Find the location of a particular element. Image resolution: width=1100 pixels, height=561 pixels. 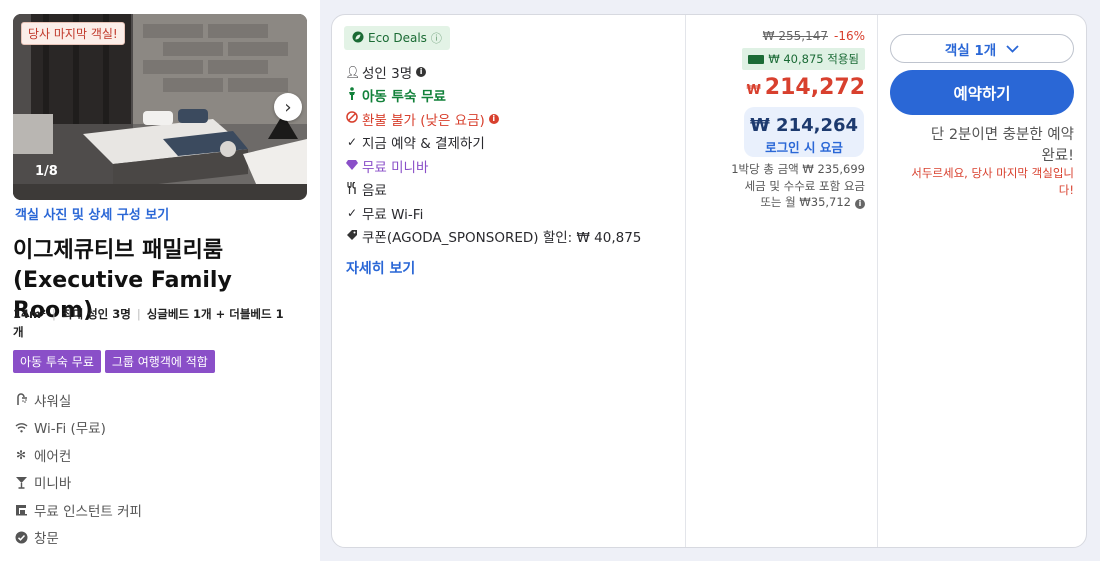

original-price: ₩ 255,147 is located at coordinates (795, 36).